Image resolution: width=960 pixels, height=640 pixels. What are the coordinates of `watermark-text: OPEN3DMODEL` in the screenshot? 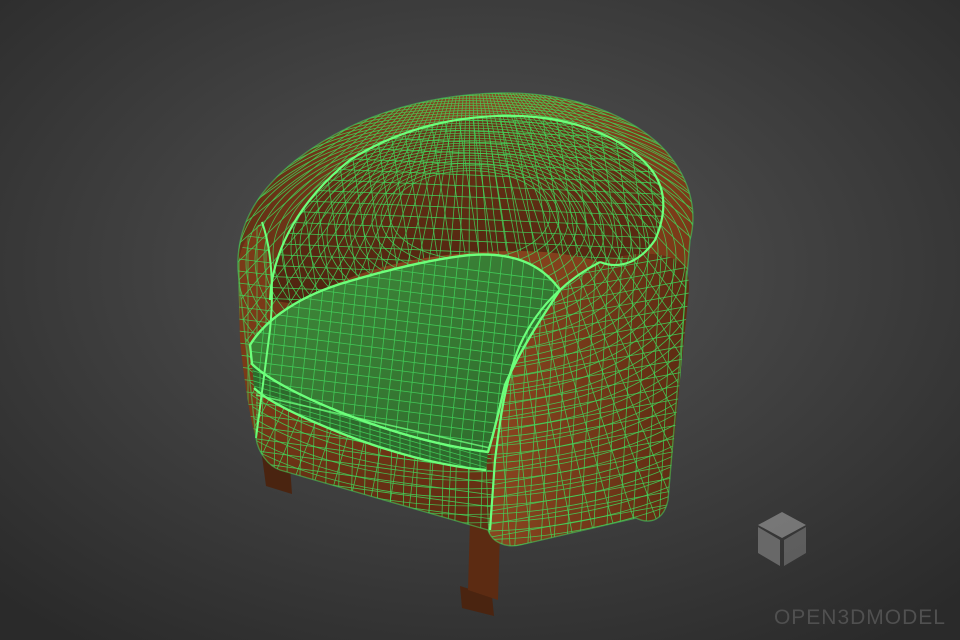 It's located at (859, 617).